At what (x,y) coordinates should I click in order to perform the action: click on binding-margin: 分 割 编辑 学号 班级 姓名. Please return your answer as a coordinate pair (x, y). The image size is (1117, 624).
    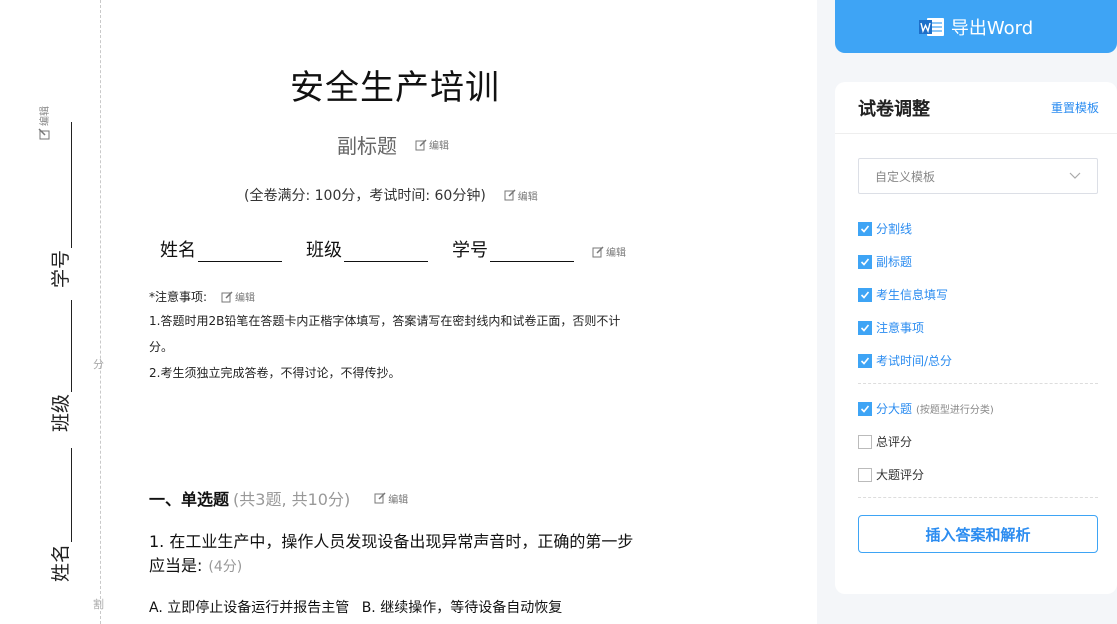
    Looking at the image, I should click on (52, 312).